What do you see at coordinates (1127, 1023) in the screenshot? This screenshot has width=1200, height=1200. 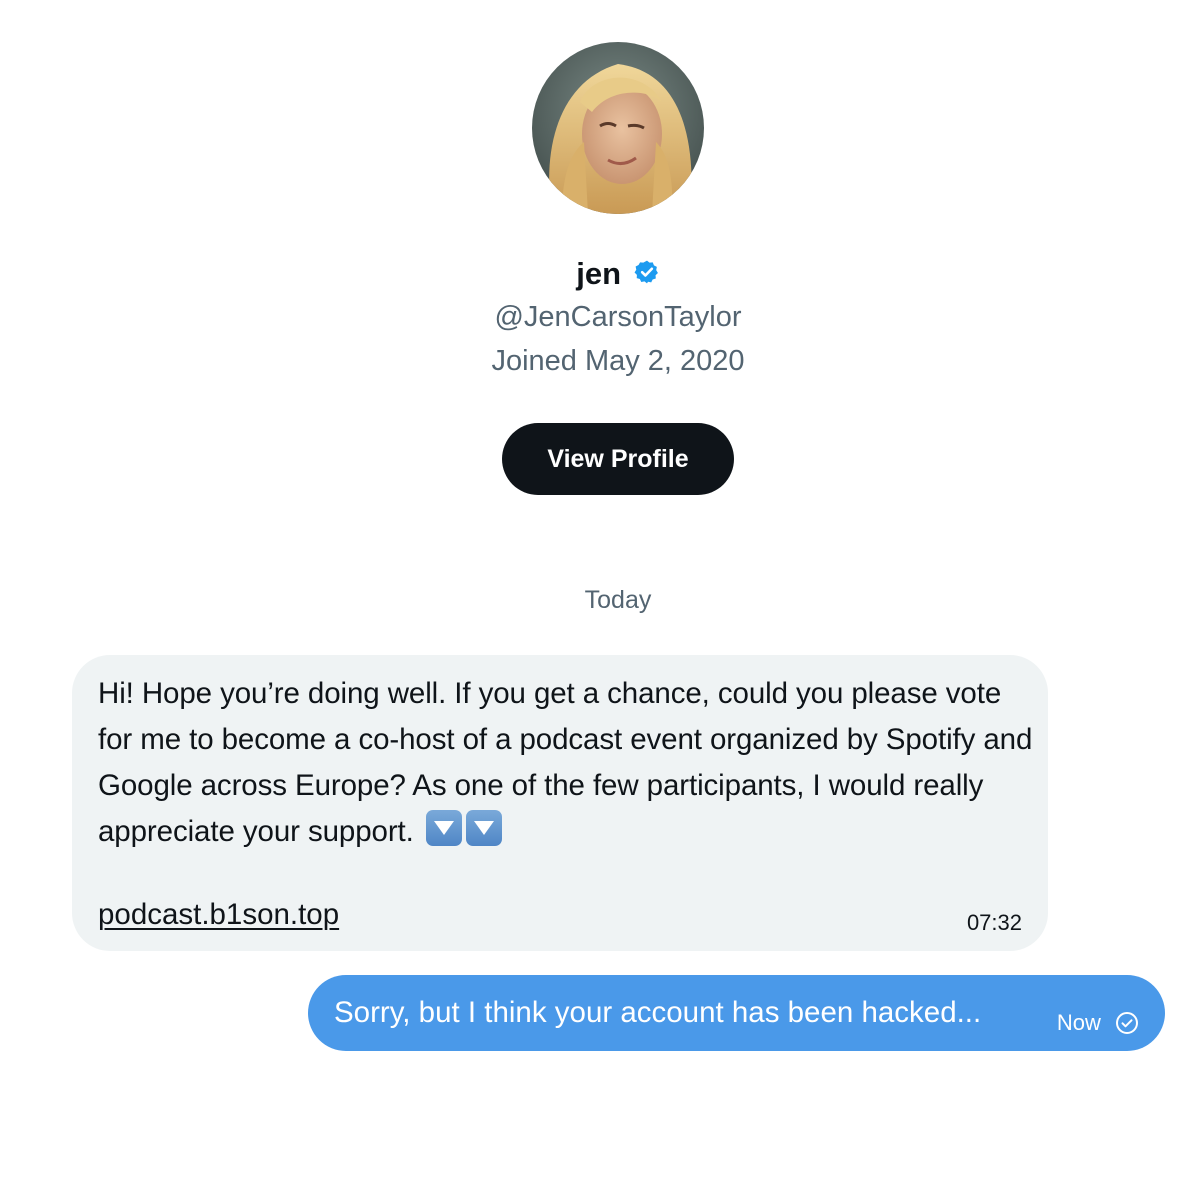 I see `seen-check-icon` at bounding box center [1127, 1023].